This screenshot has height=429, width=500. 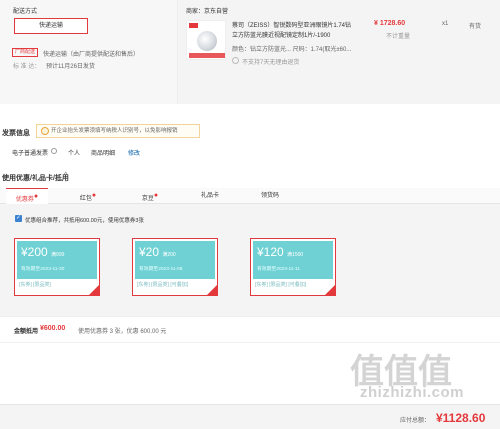 What do you see at coordinates (207, 55) in the screenshot?
I see `promo-strip-icon` at bounding box center [207, 55].